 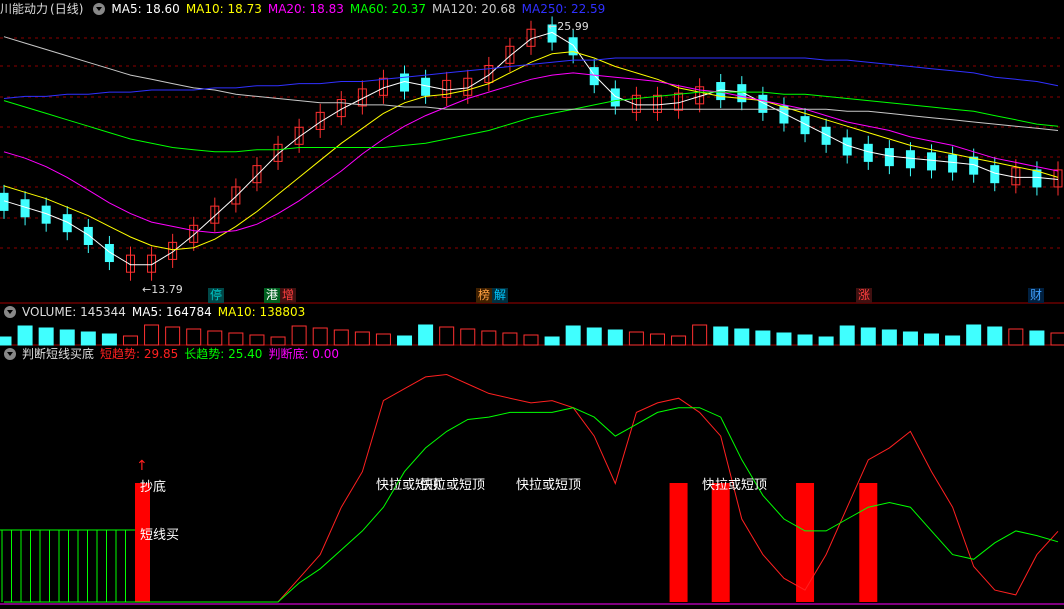 I want to click on event-tag-2: 增, so click(x=288, y=295).